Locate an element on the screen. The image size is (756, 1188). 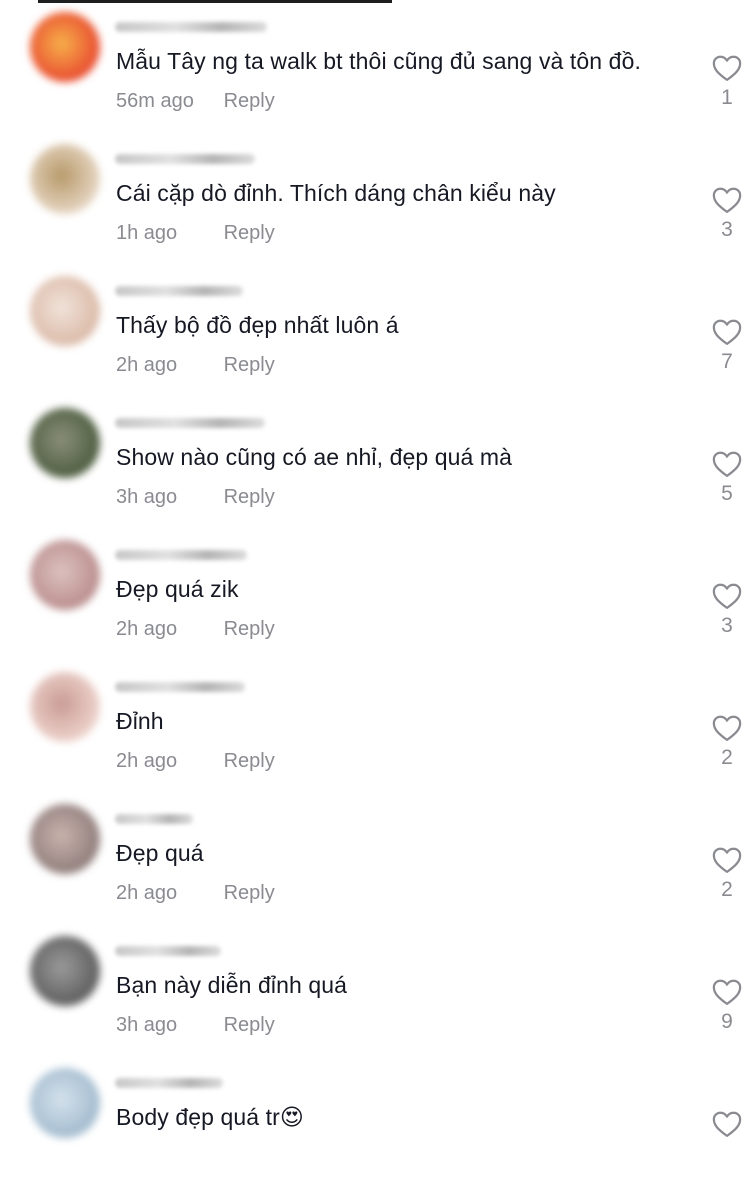
comment-item: Đẹp quá 2h ago Reply 2 is located at coordinates (378, 858).